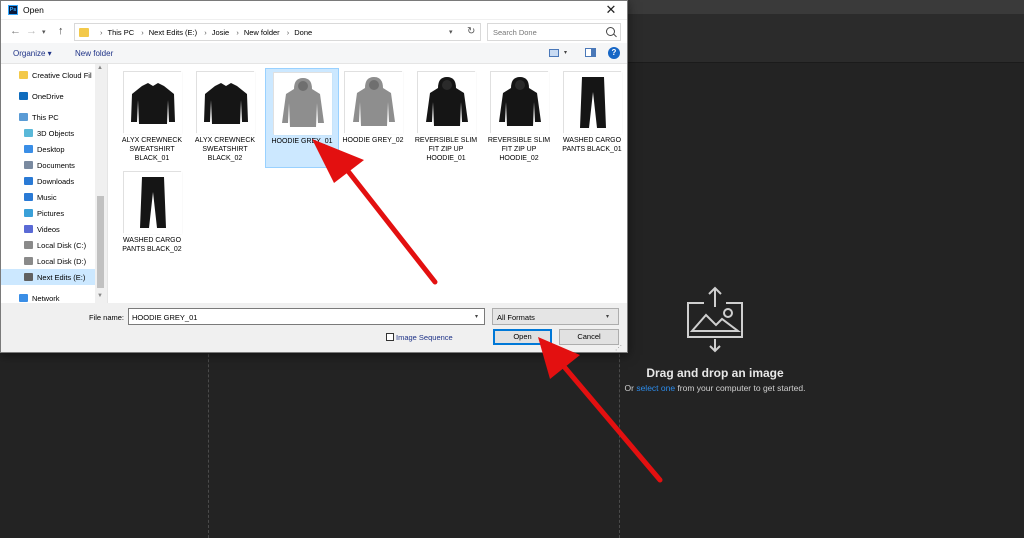  Describe the element at coordinates (100, 296) in the screenshot. I see `scroll-down-icon: ▼` at that location.